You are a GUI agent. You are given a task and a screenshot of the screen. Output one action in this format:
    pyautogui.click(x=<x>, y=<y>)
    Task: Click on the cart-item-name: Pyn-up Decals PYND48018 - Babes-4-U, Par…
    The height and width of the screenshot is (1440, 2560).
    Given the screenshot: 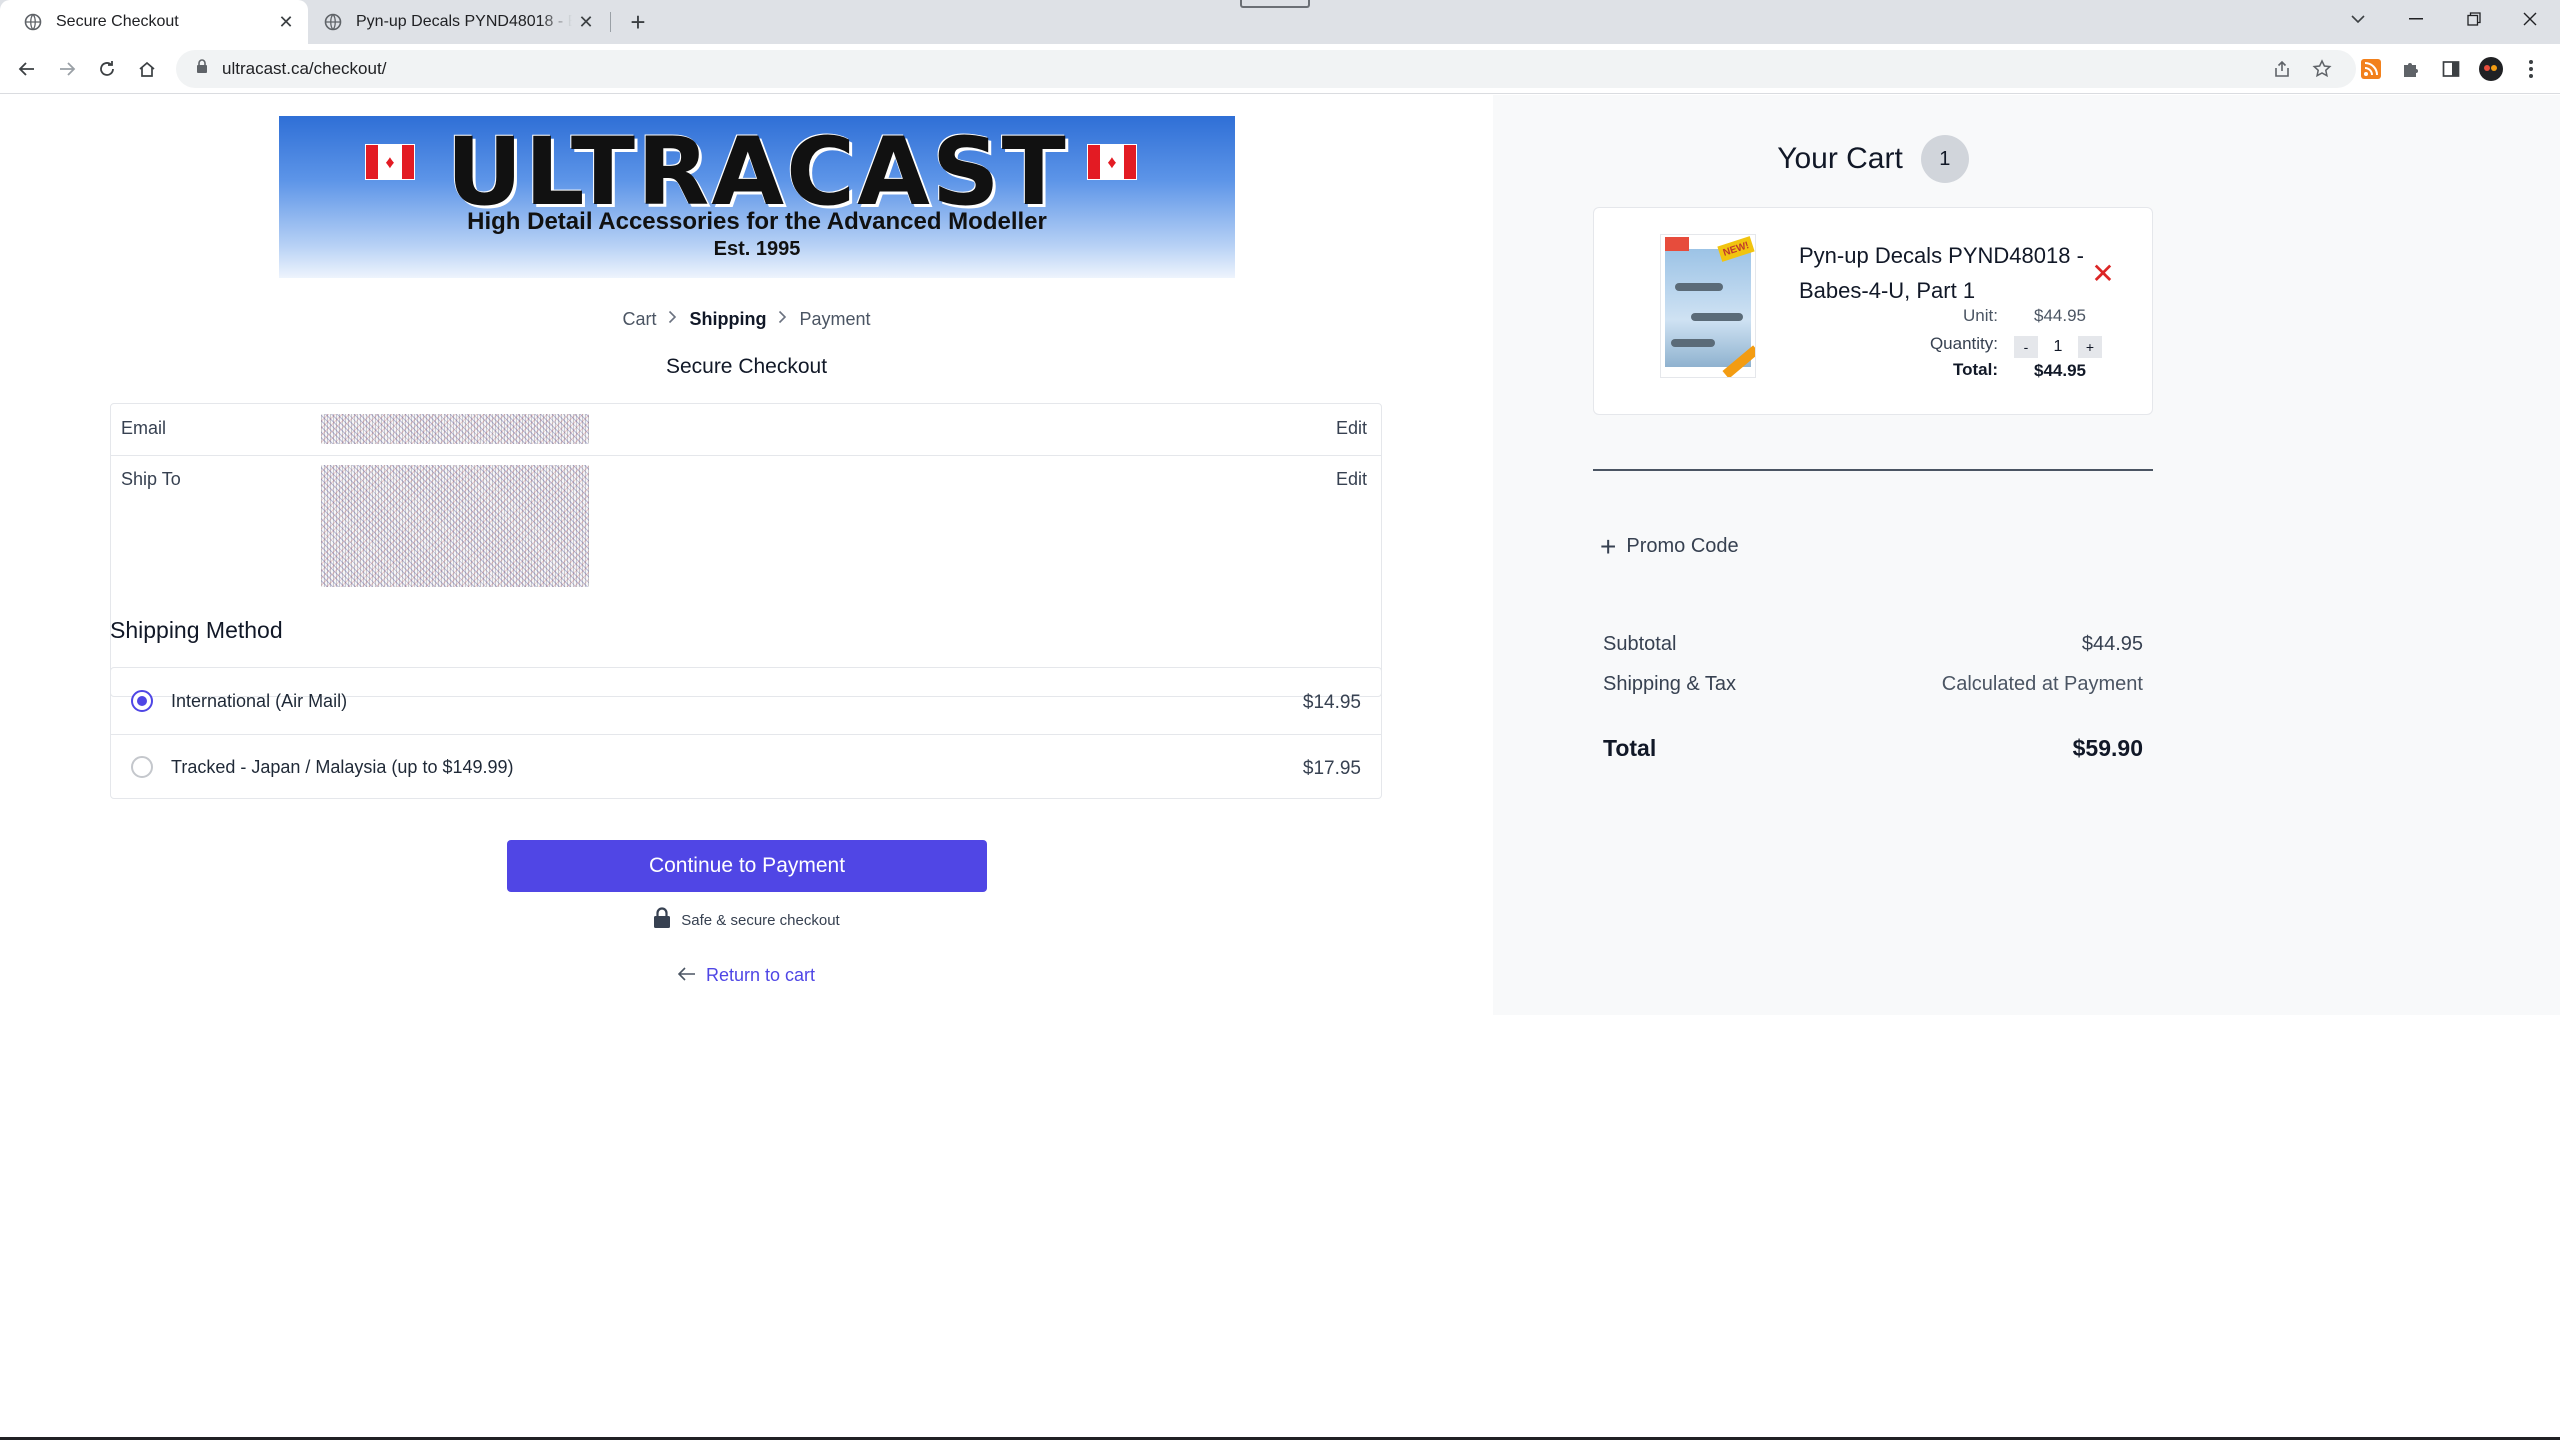 What is the action you would take?
    pyautogui.click(x=1949, y=273)
    